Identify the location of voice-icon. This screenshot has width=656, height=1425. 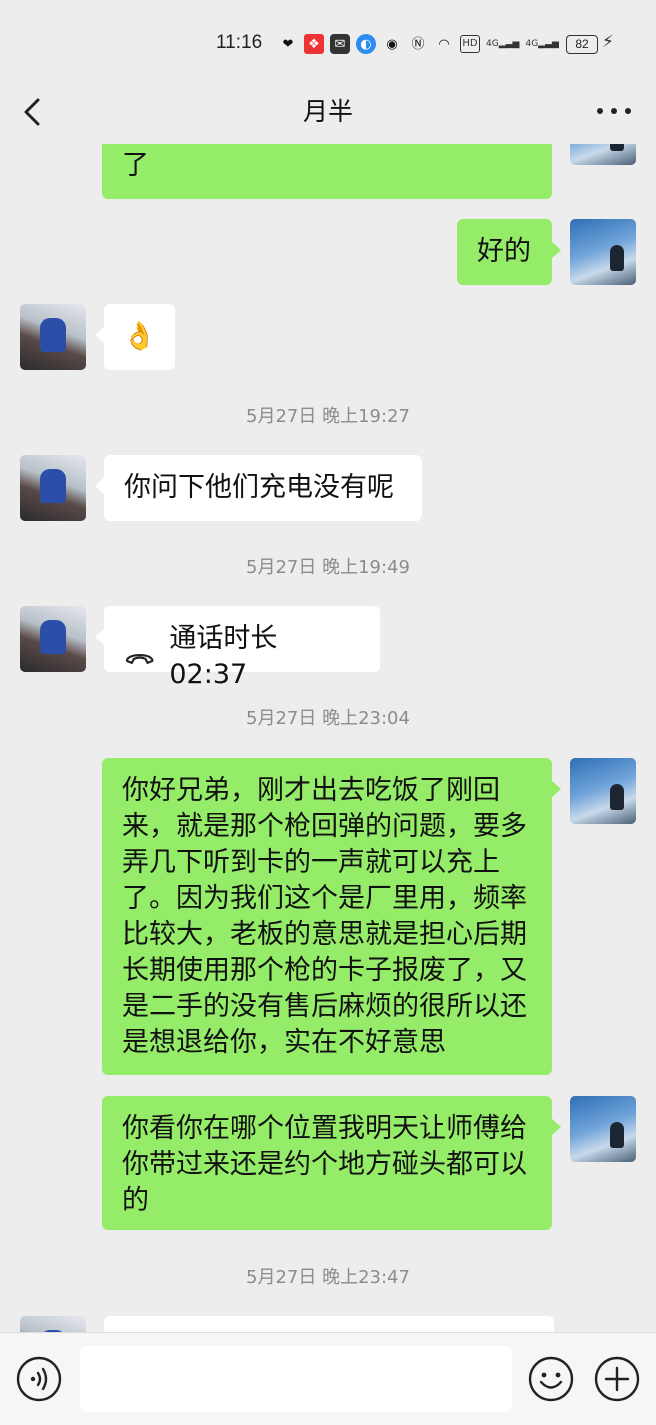
(39, 1379).